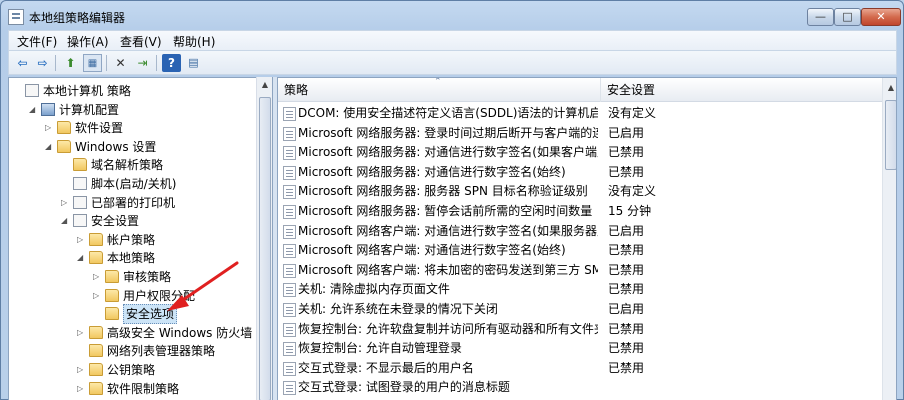 The image size is (904, 400). Describe the element at coordinates (120, 63) in the screenshot. I see `delete-icon: ✕` at that location.